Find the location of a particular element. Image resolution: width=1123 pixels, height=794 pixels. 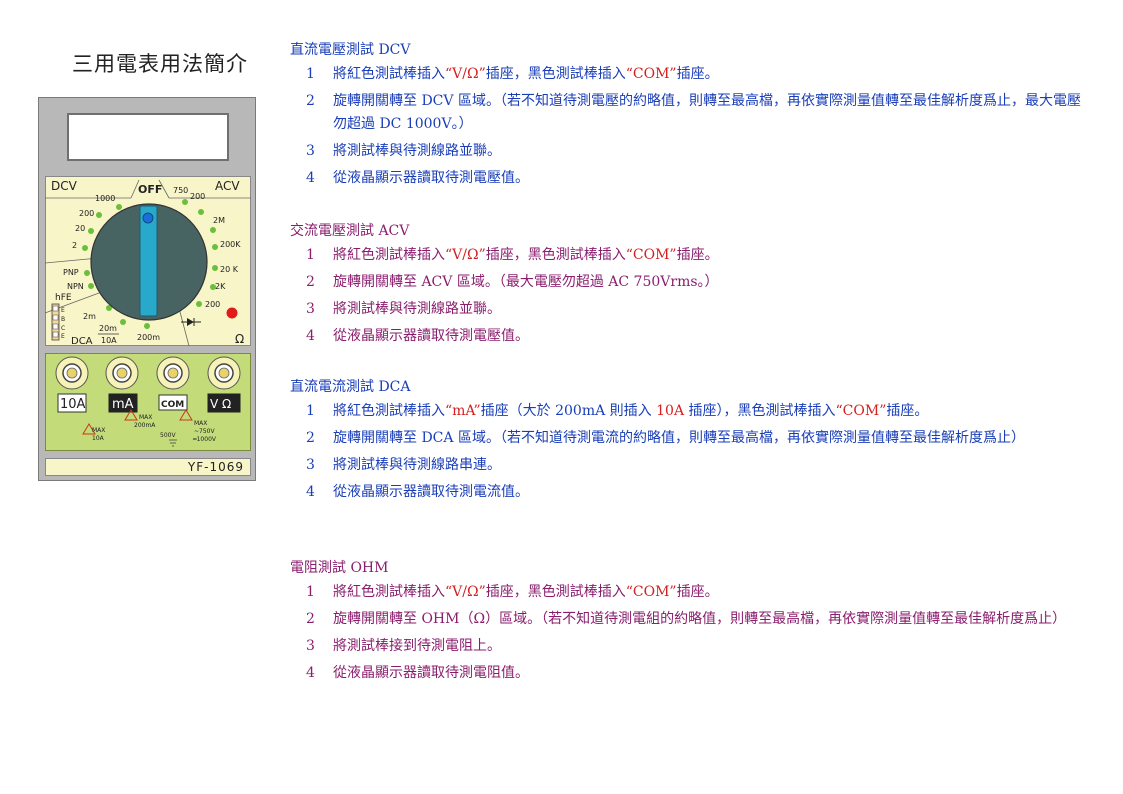

range-200: 200 is located at coordinates (86, 213).